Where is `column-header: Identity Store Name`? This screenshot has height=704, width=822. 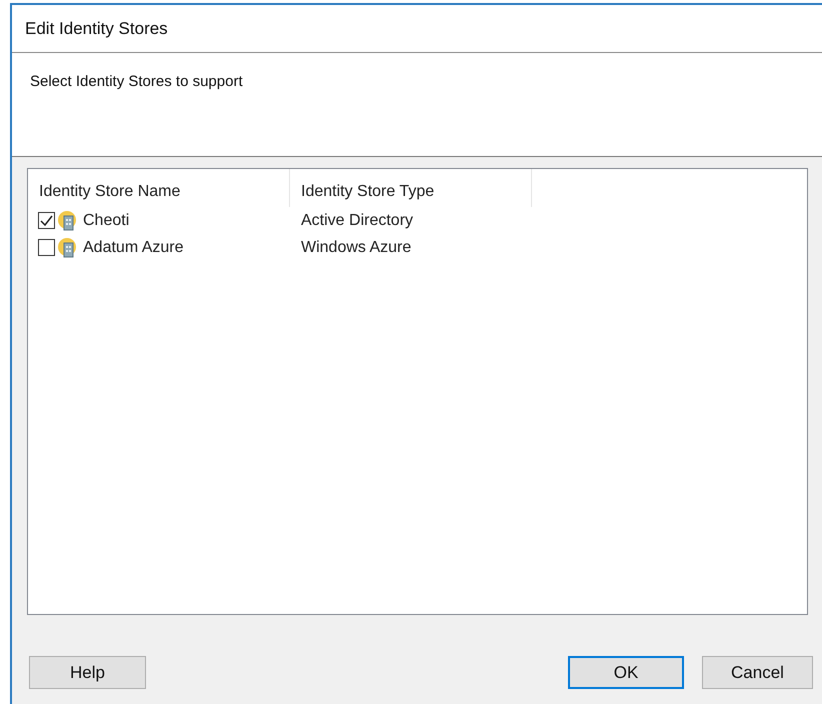 column-header: Identity Store Name is located at coordinates (159, 188).